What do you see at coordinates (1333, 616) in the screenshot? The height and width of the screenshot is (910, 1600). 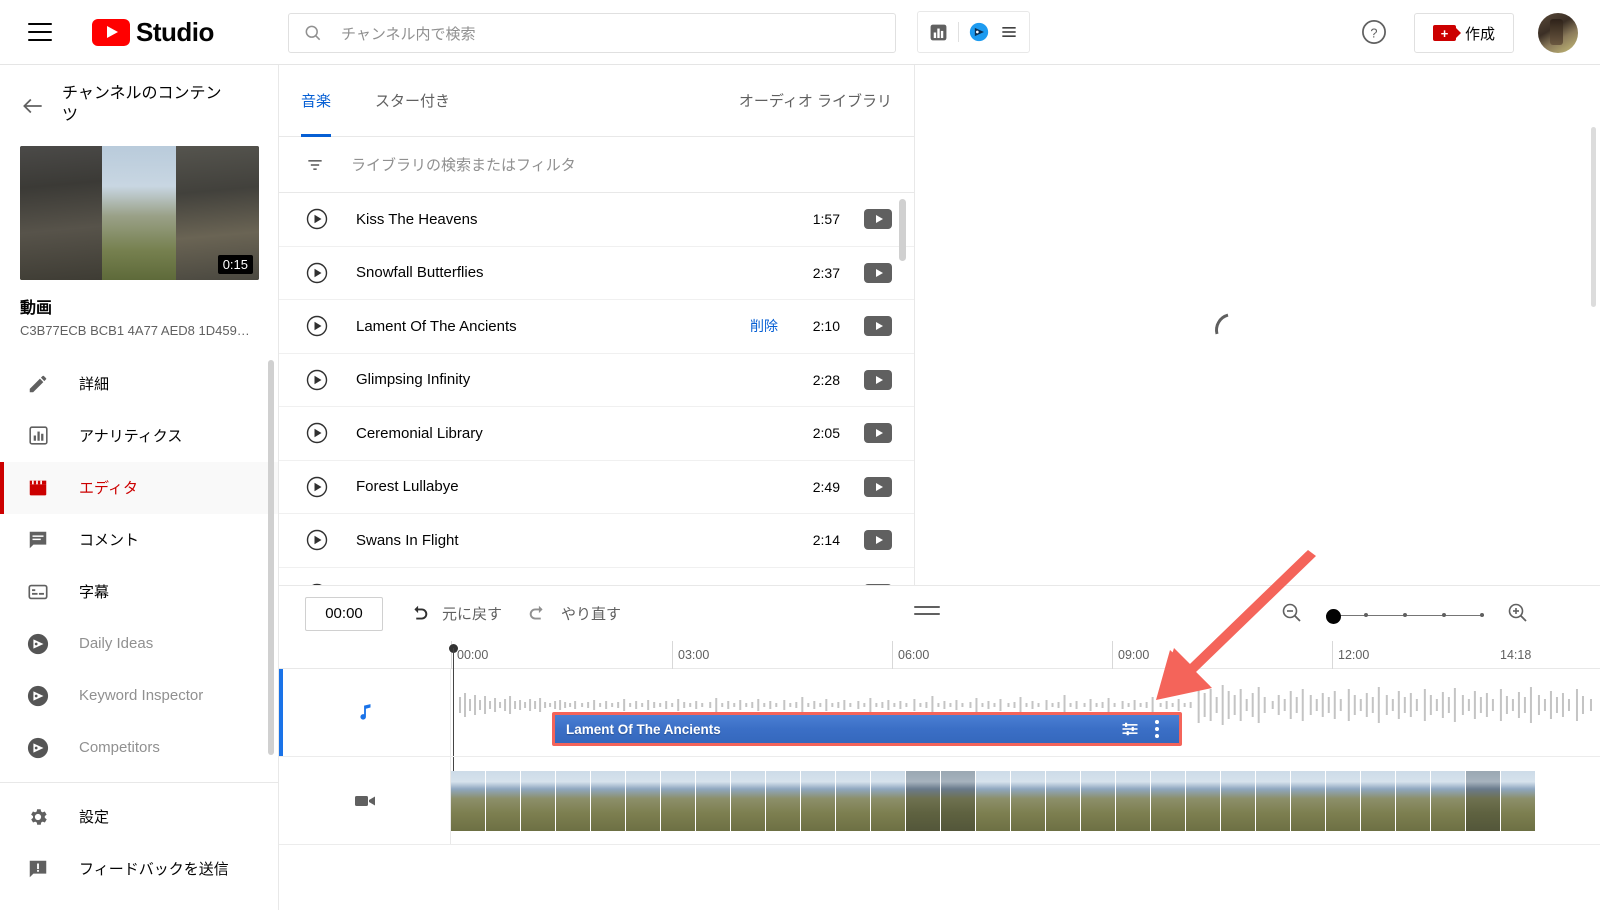 I see `zoom-slider-thumb` at bounding box center [1333, 616].